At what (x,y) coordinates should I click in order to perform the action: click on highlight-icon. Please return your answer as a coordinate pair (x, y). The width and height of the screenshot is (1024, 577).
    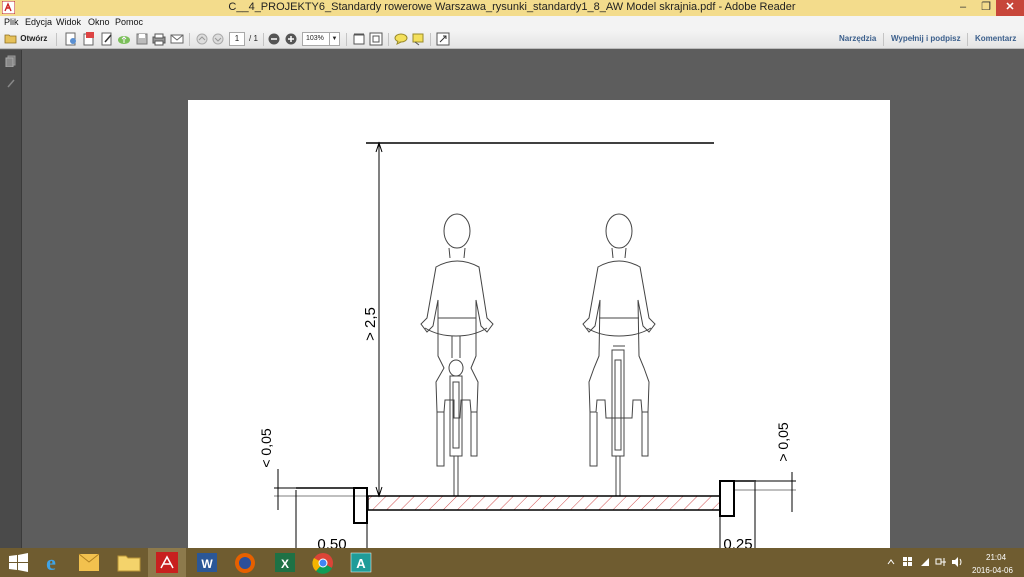
    Looking at the image, I should click on (418, 39).